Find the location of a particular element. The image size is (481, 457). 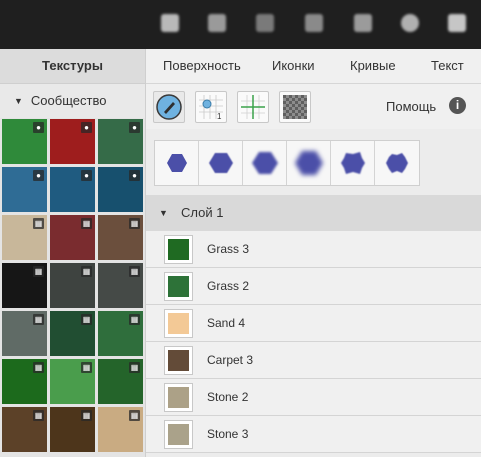

tab-icons: Иконки is located at coordinates (293, 66).